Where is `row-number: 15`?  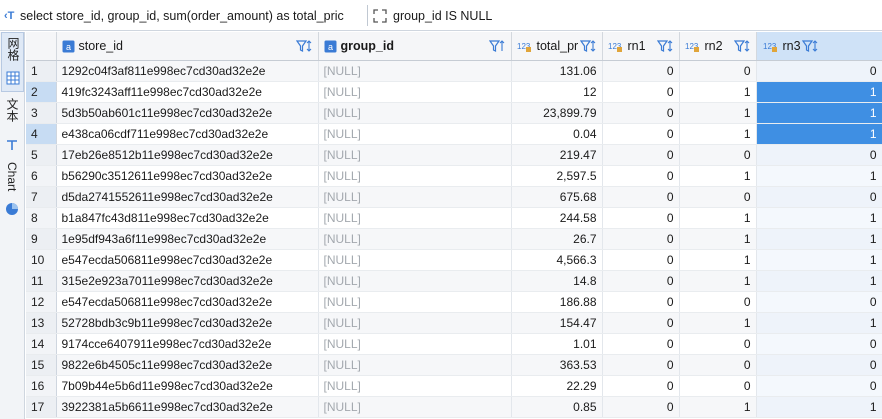 row-number: 15 is located at coordinates (41, 365).